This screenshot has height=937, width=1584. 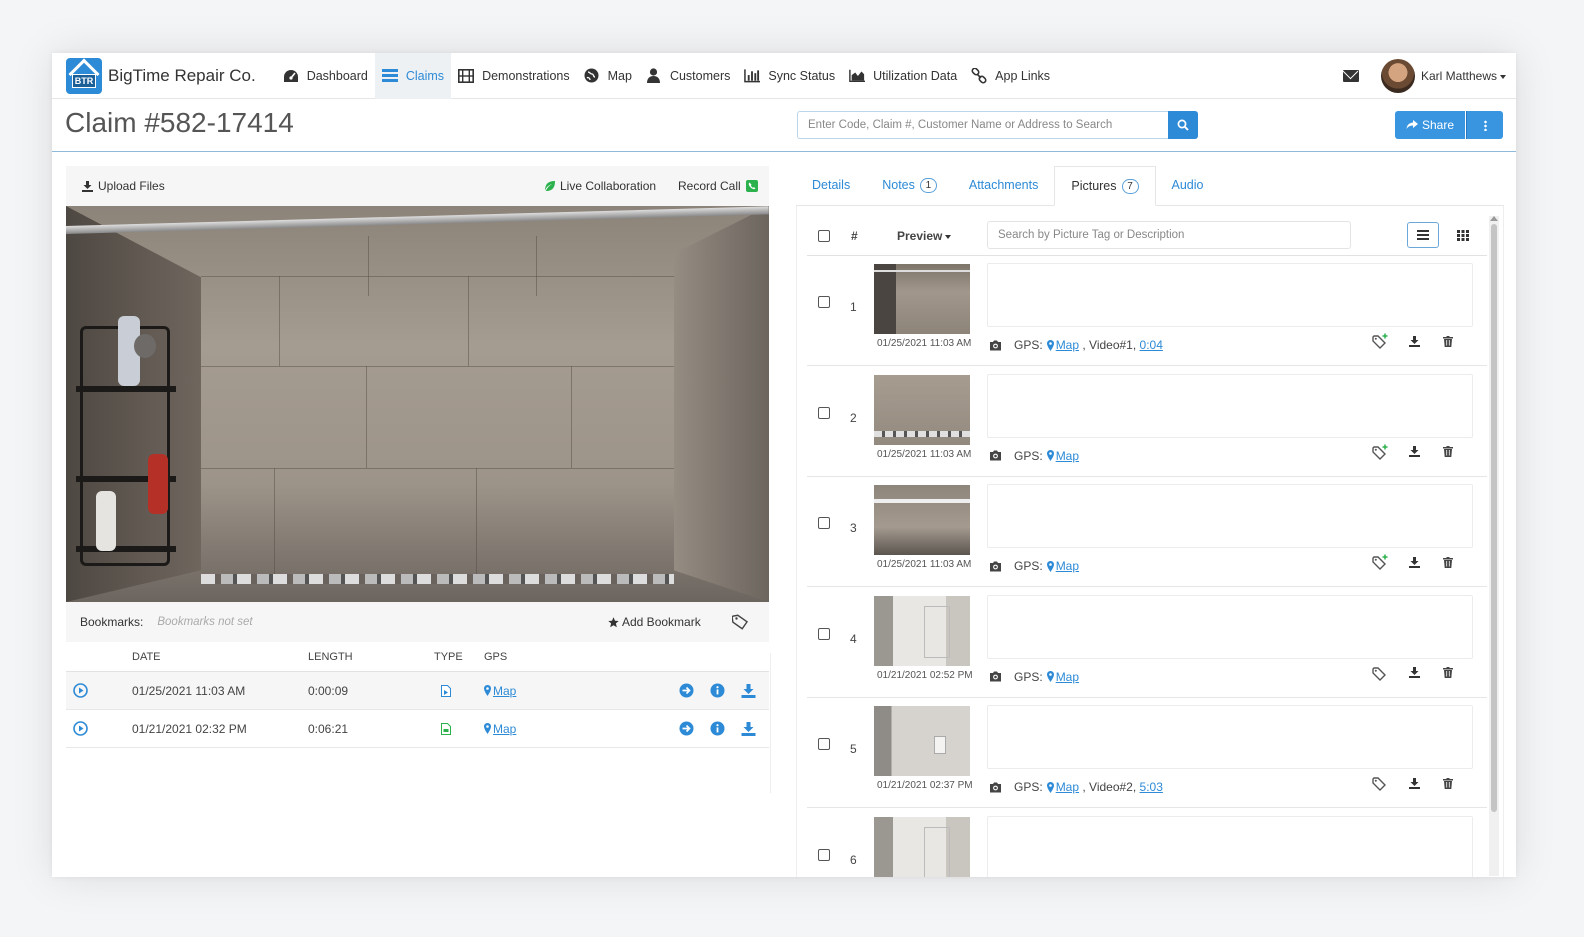 I want to click on table-row: 01/21/2021 02:32 PM 0:06:21 Map, so click(x=417, y=729).